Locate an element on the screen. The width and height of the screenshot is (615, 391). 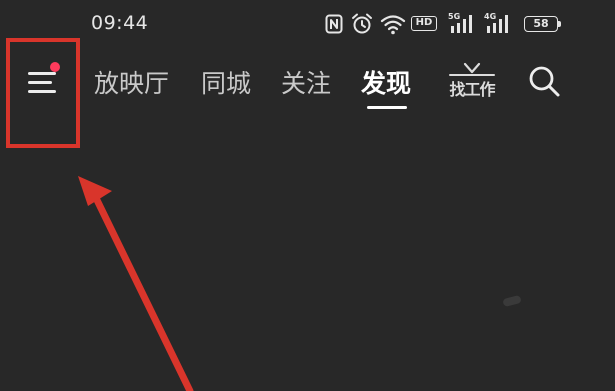
signal-5g-icon: 5G is located at coordinates (463, 23).